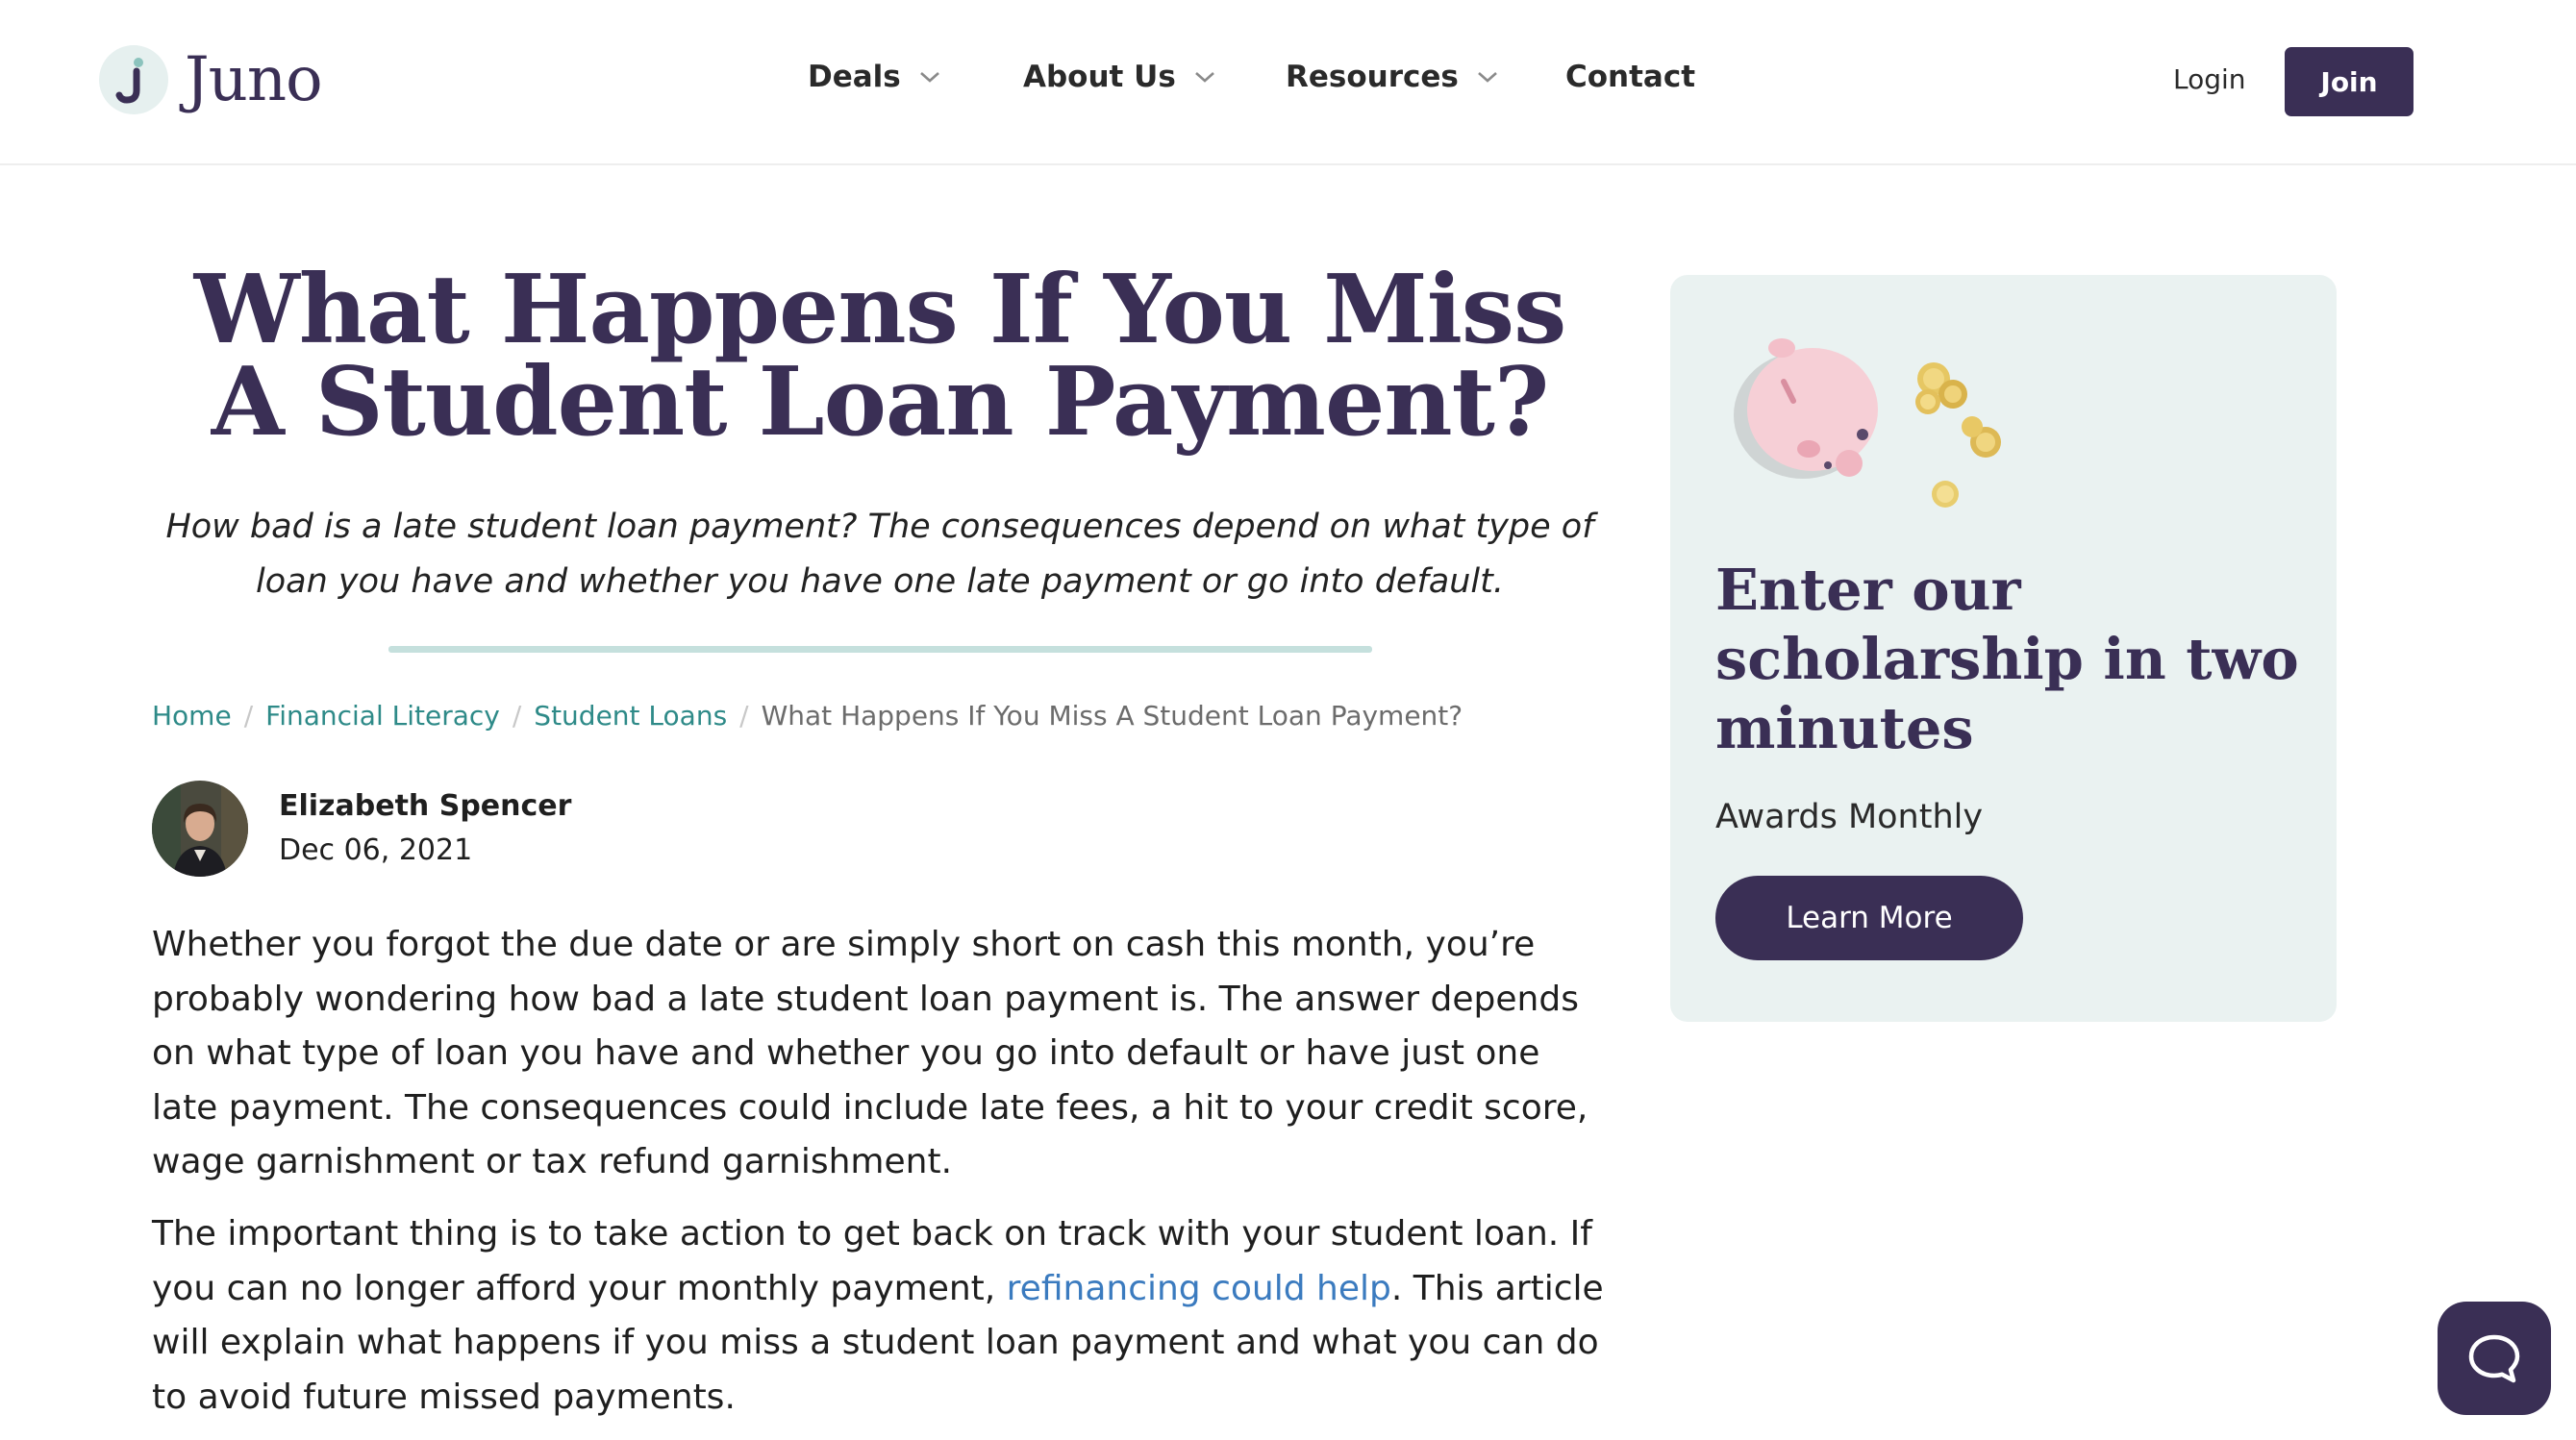 Image resolution: width=2576 pixels, height=1440 pixels. I want to click on nav-deals-label: Deals, so click(854, 77).